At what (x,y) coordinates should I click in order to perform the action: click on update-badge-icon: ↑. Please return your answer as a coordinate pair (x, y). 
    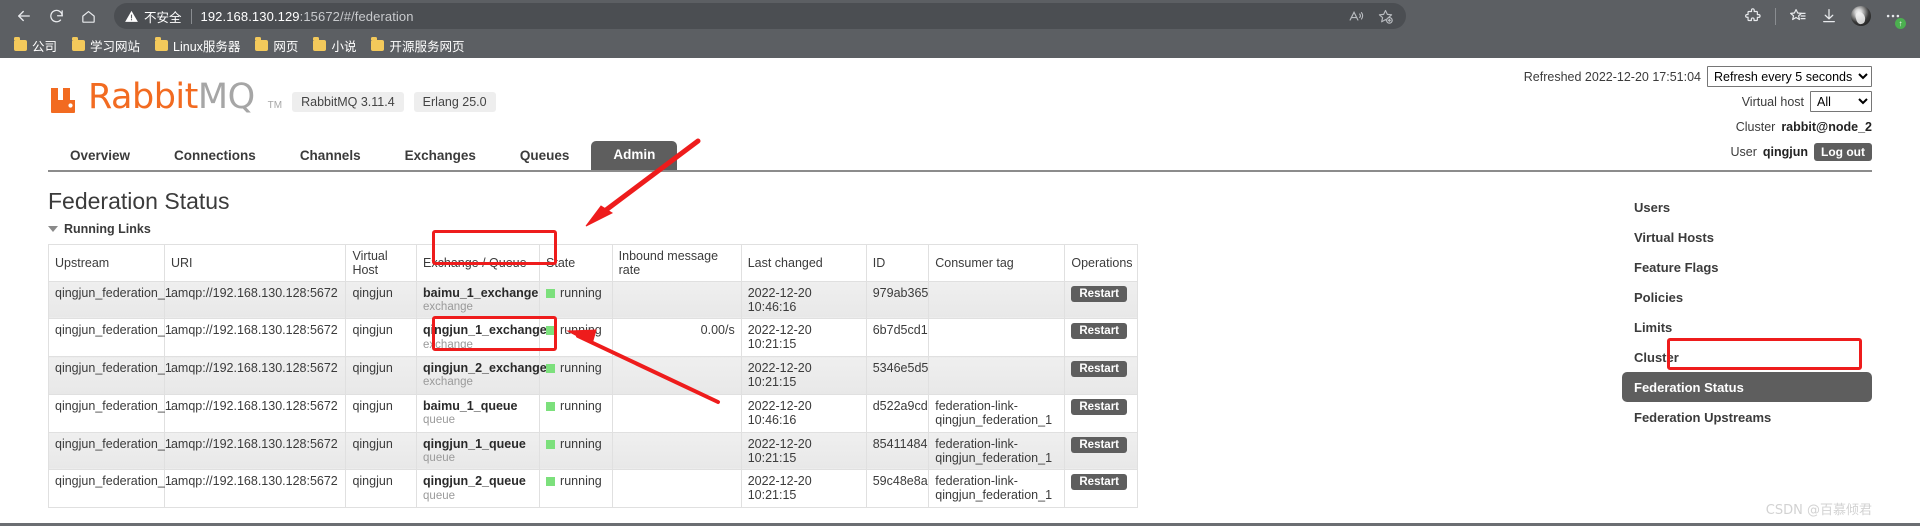
    Looking at the image, I should click on (1900, 23).